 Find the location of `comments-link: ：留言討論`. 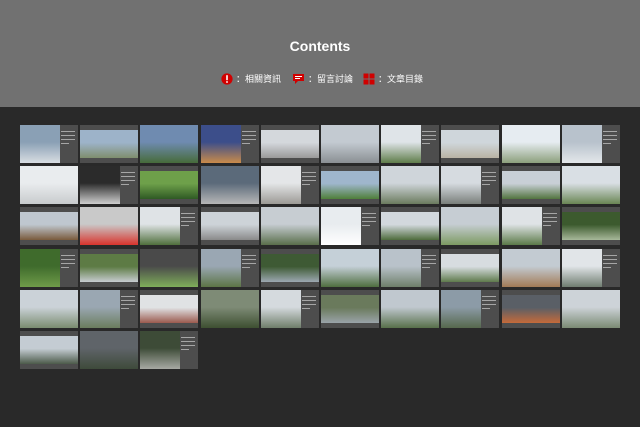

comments-link: ：留言討論 is located at coordinates (322, 78).